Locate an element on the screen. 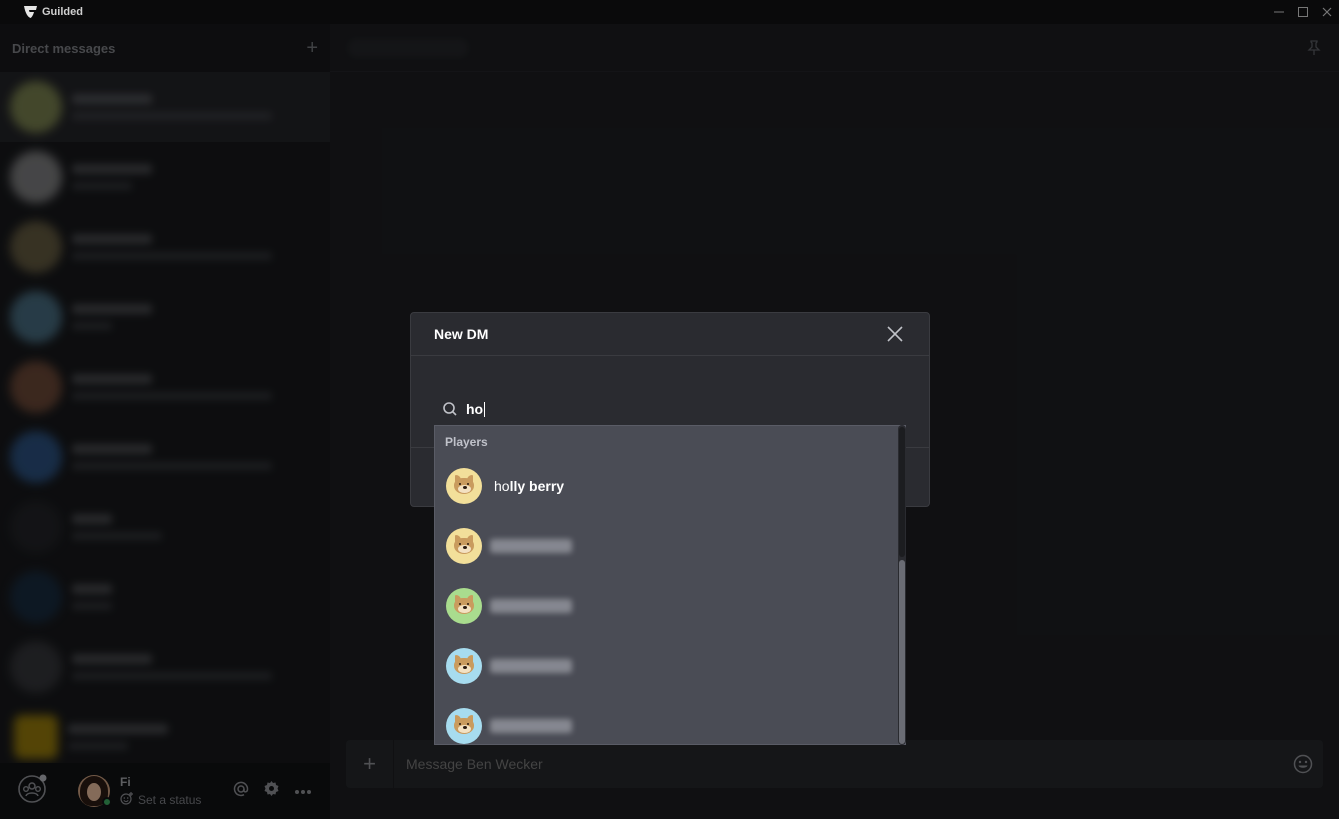  window-controls is located at coordinates (1303, 12).